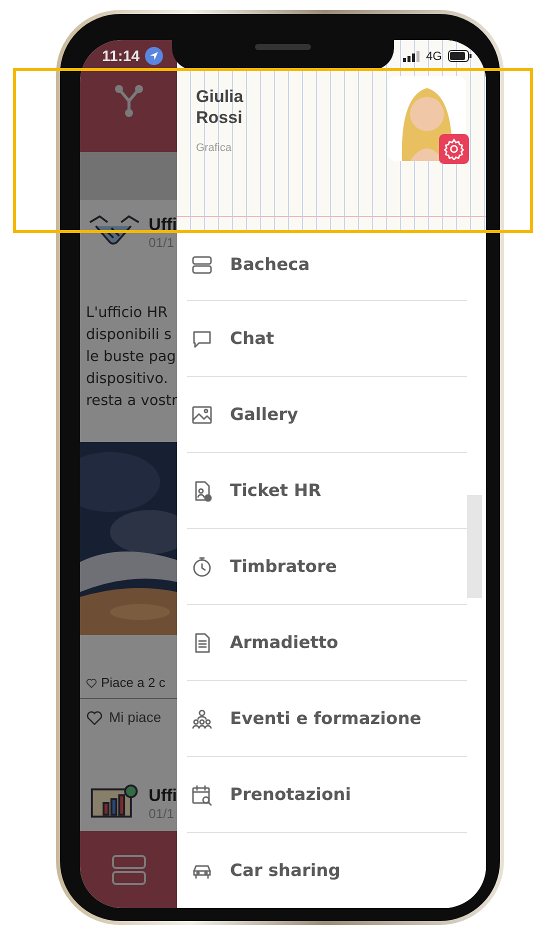 The height and width of the screenshot is (927, 535). Describe the element at coordinates (129, 335) in the screenshot. I see `post-text-line: disponibili s` at that location.